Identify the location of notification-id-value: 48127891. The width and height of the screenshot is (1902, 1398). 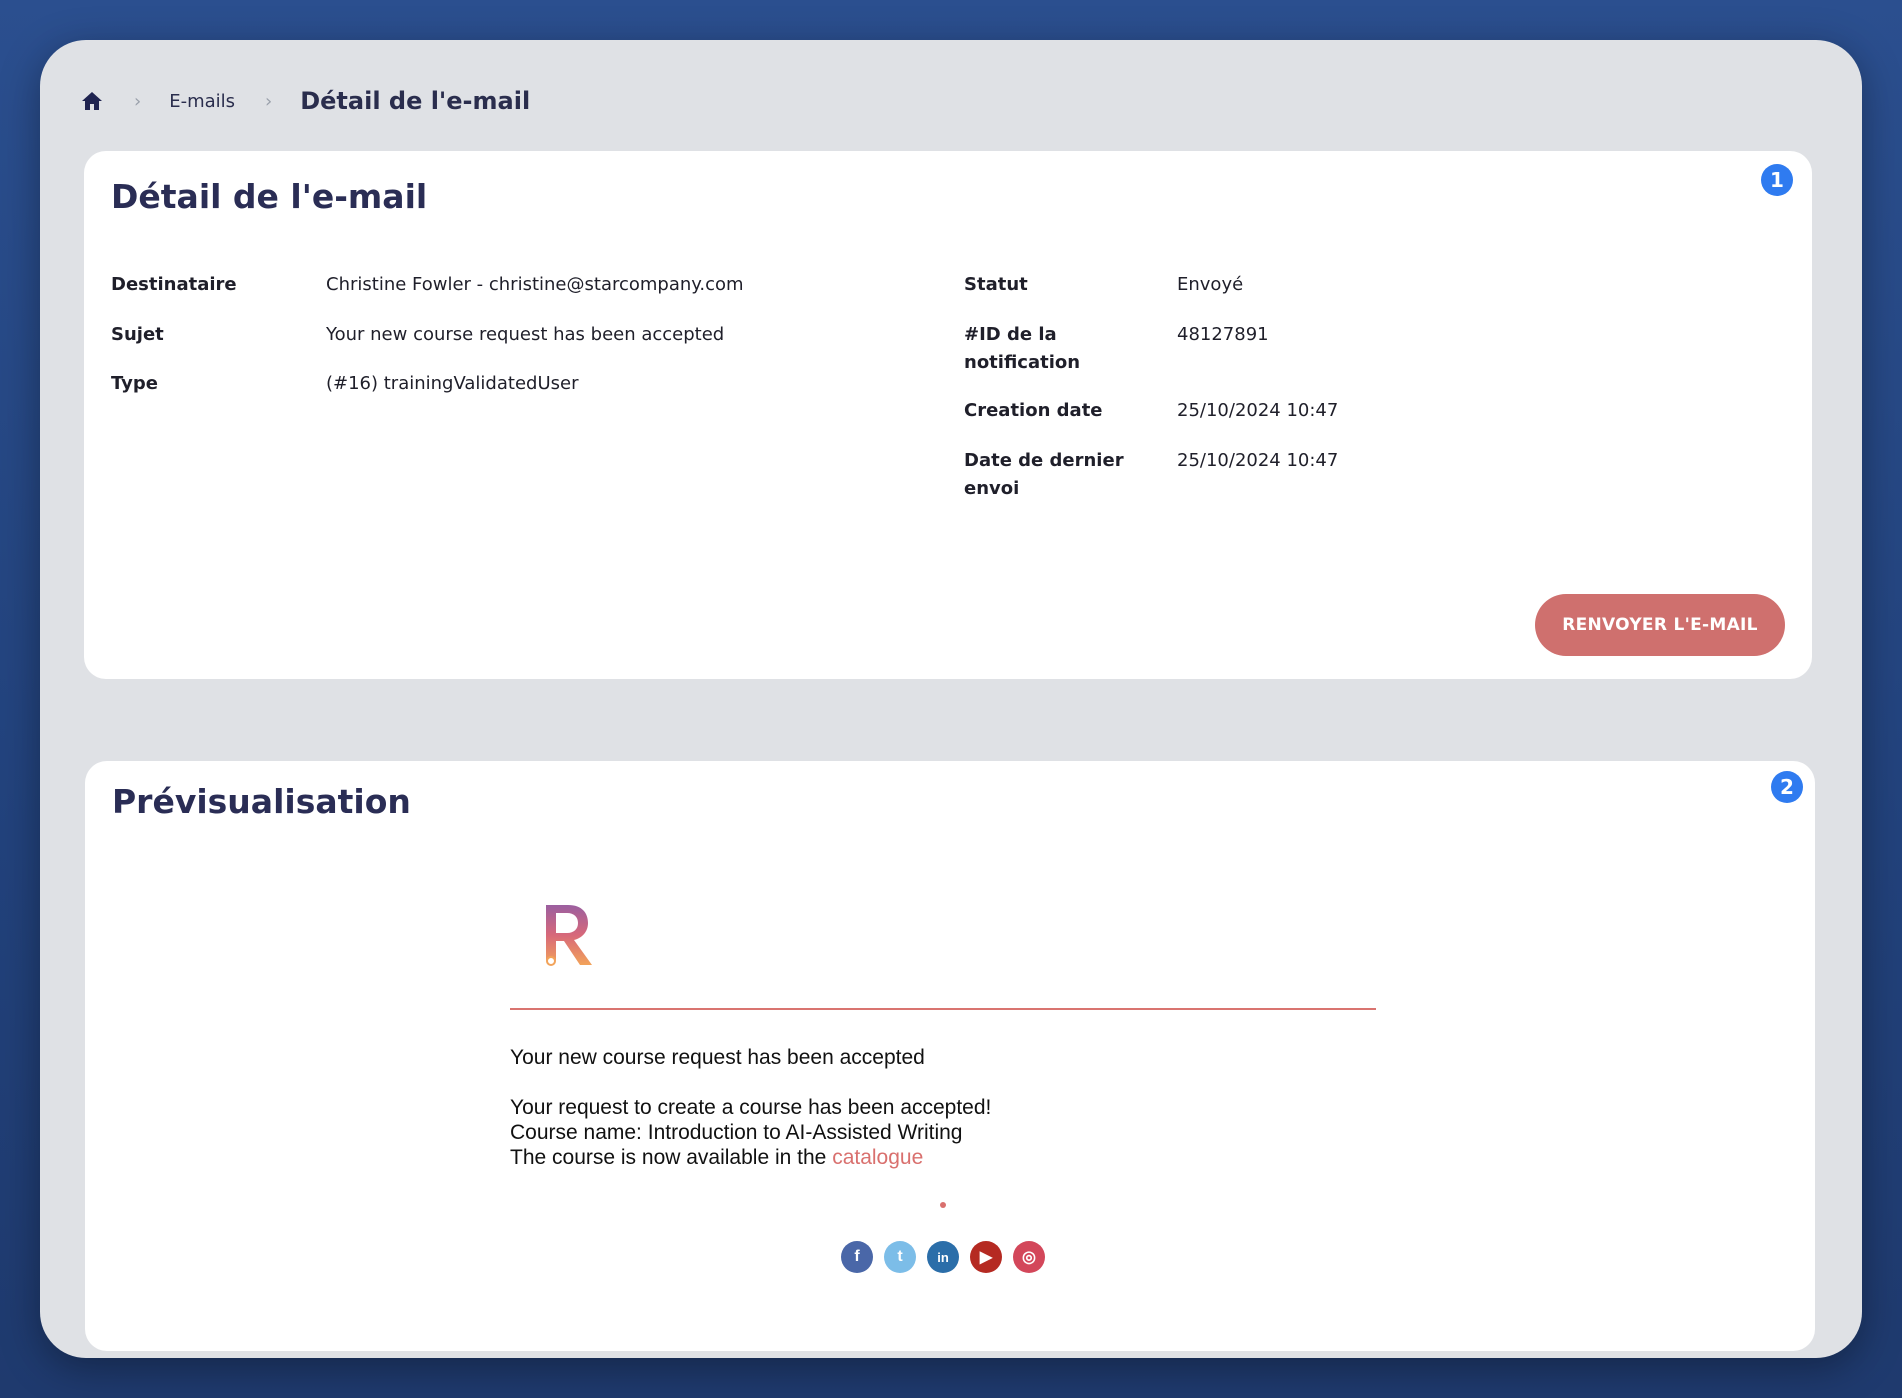
(1223, 334).